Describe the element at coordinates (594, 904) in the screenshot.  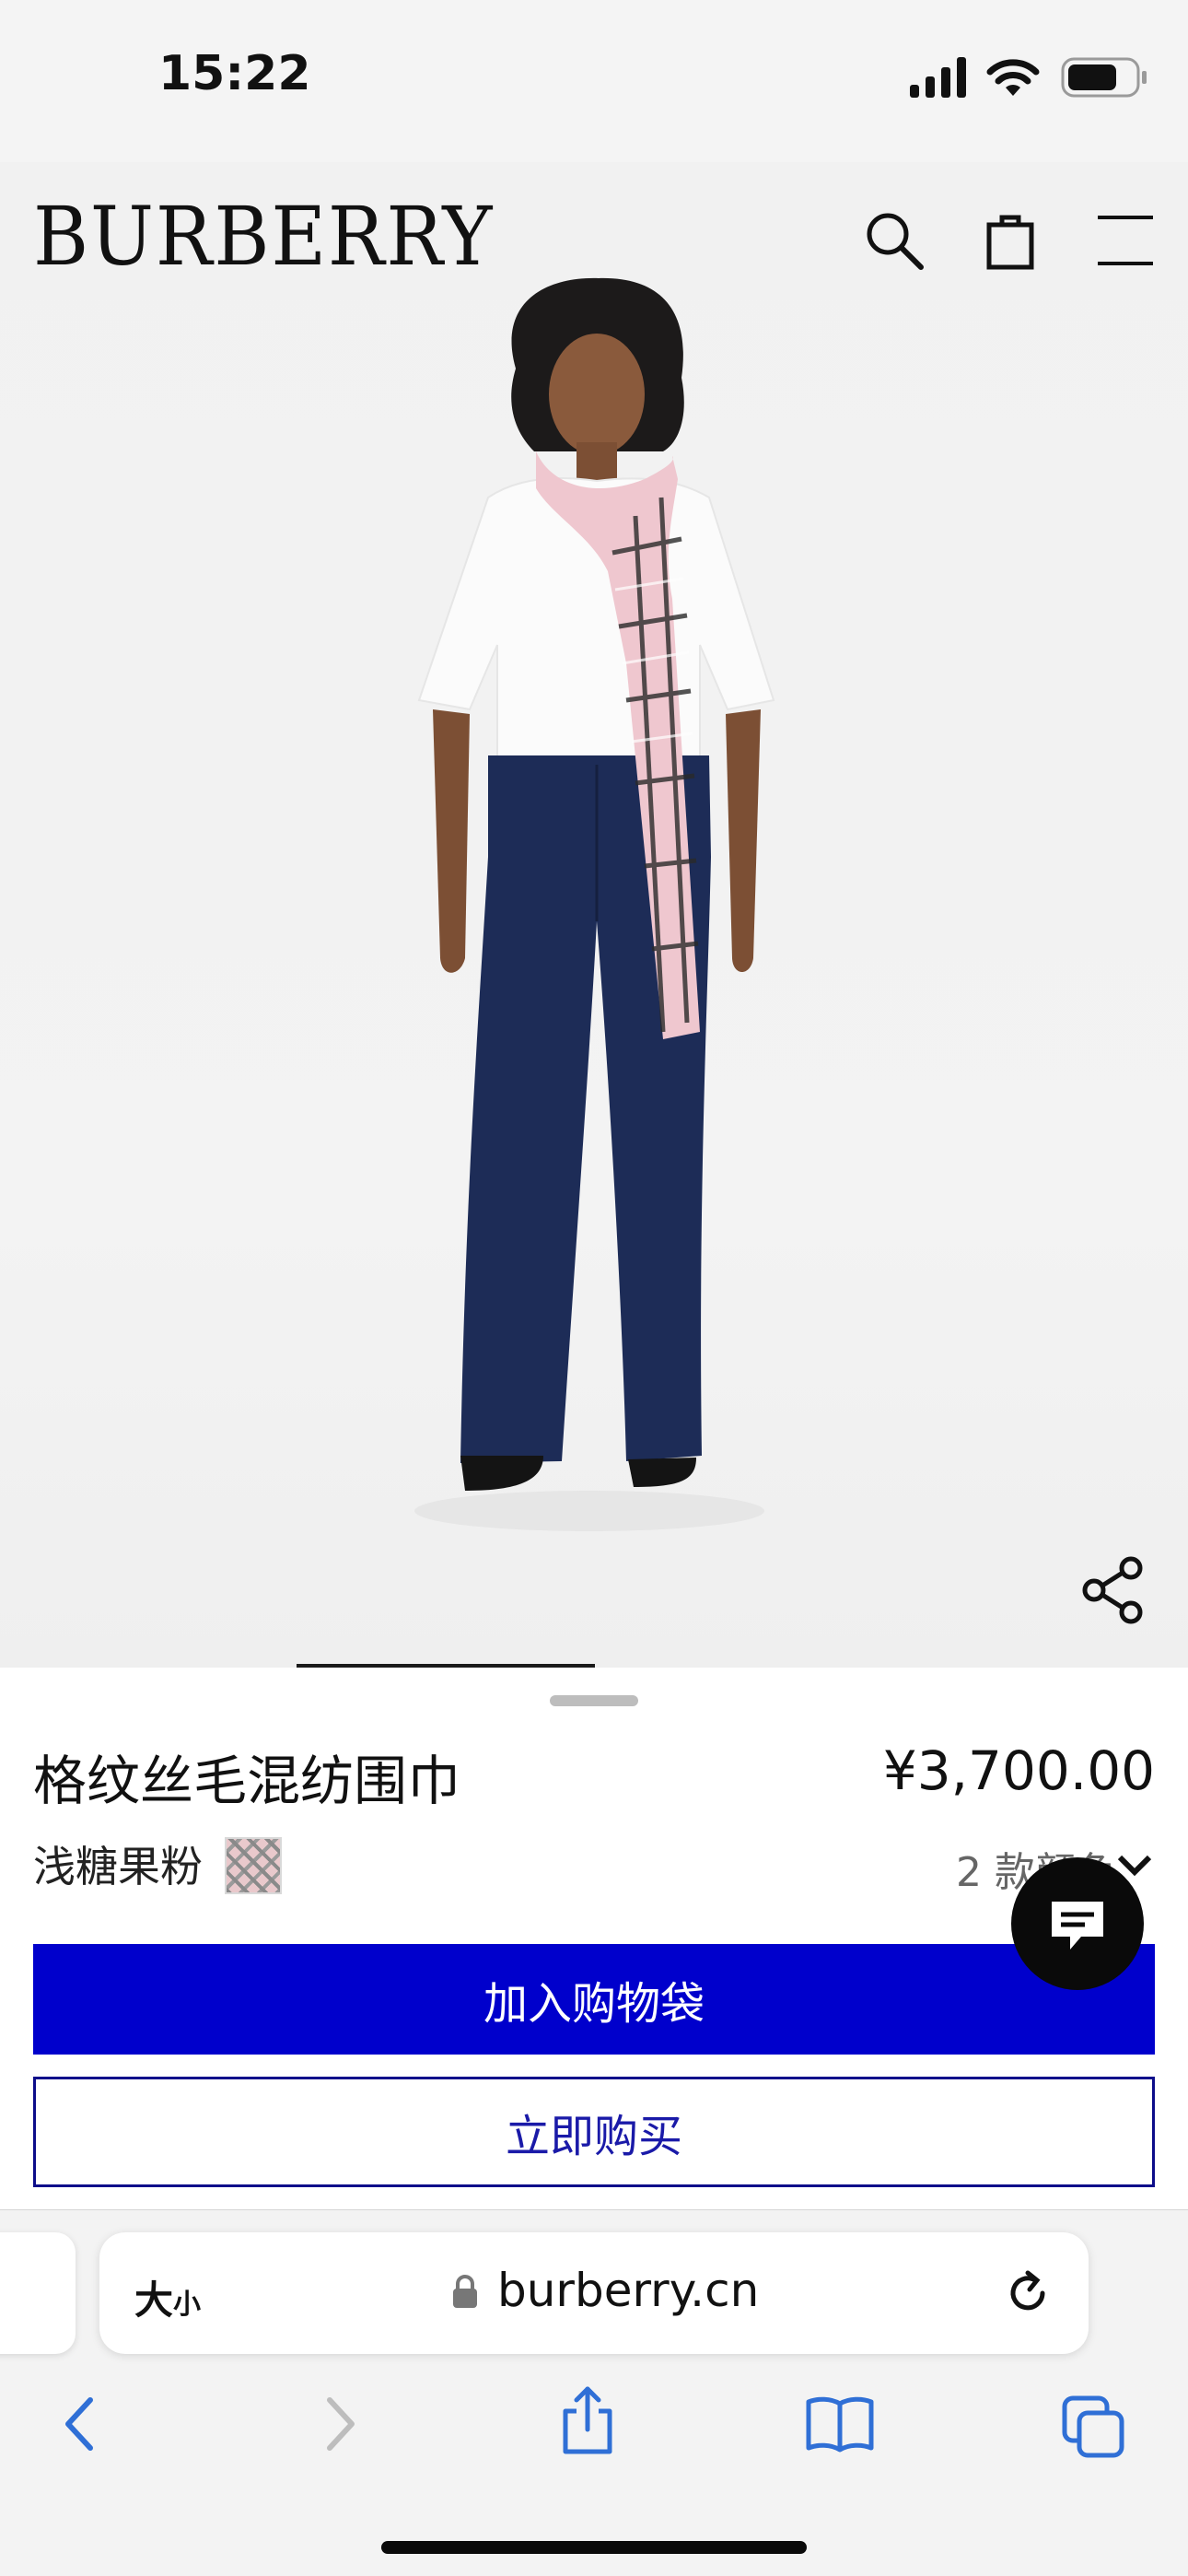
I see `model-photo` at that location.